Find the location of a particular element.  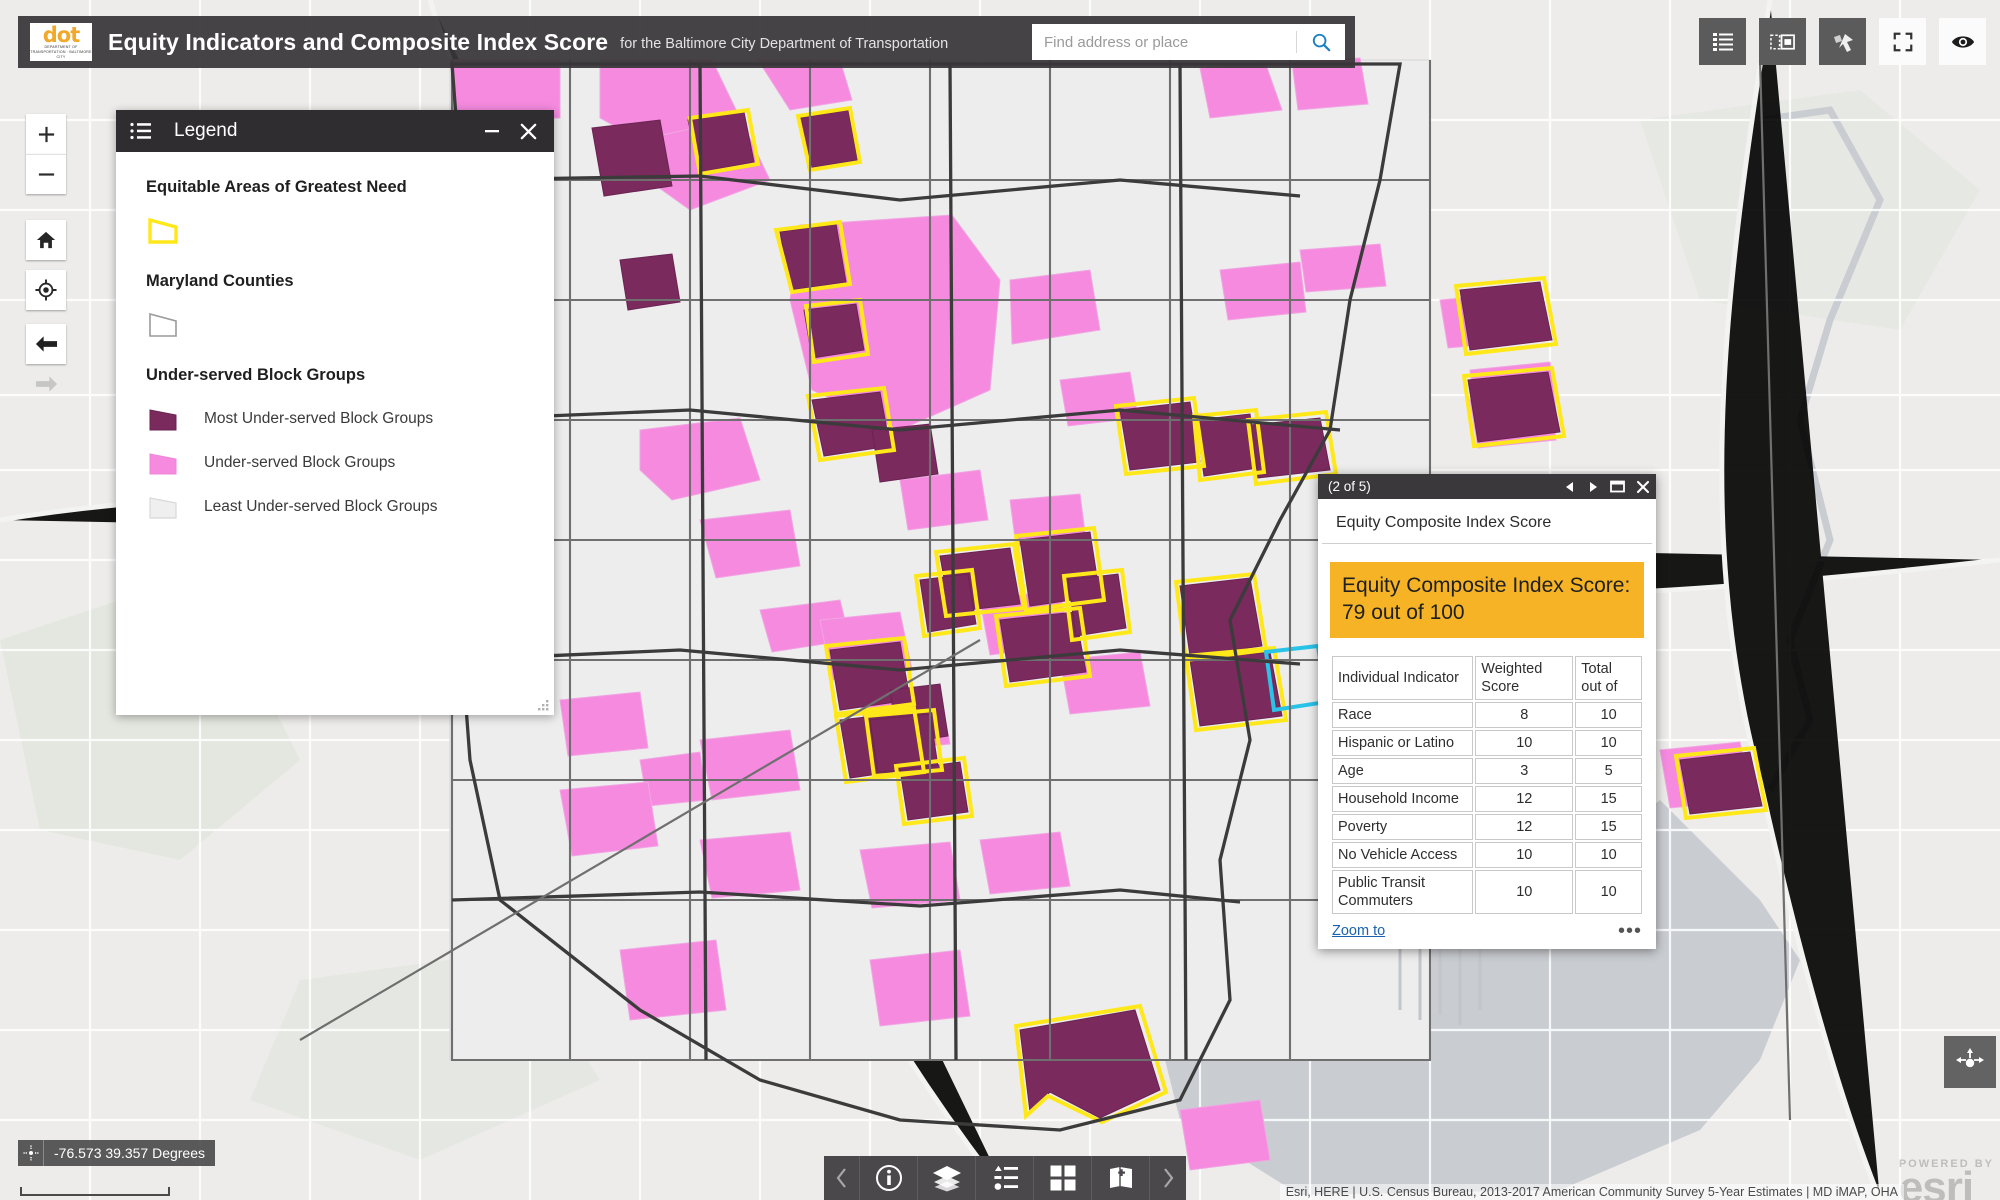

pan-button is located at coordinates (1970, 1062).